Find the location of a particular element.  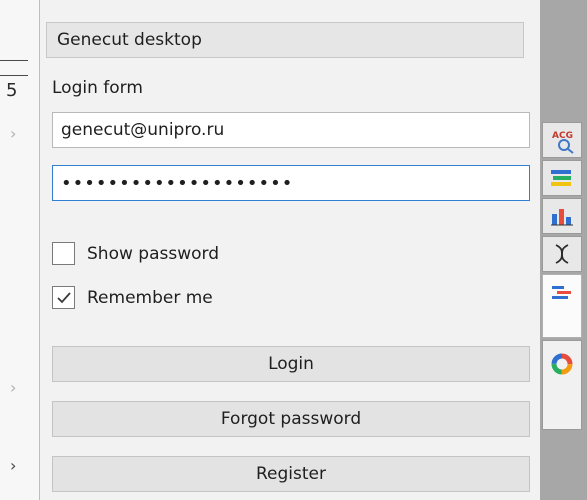

register-button: Register is located at coordinates (291, 474).